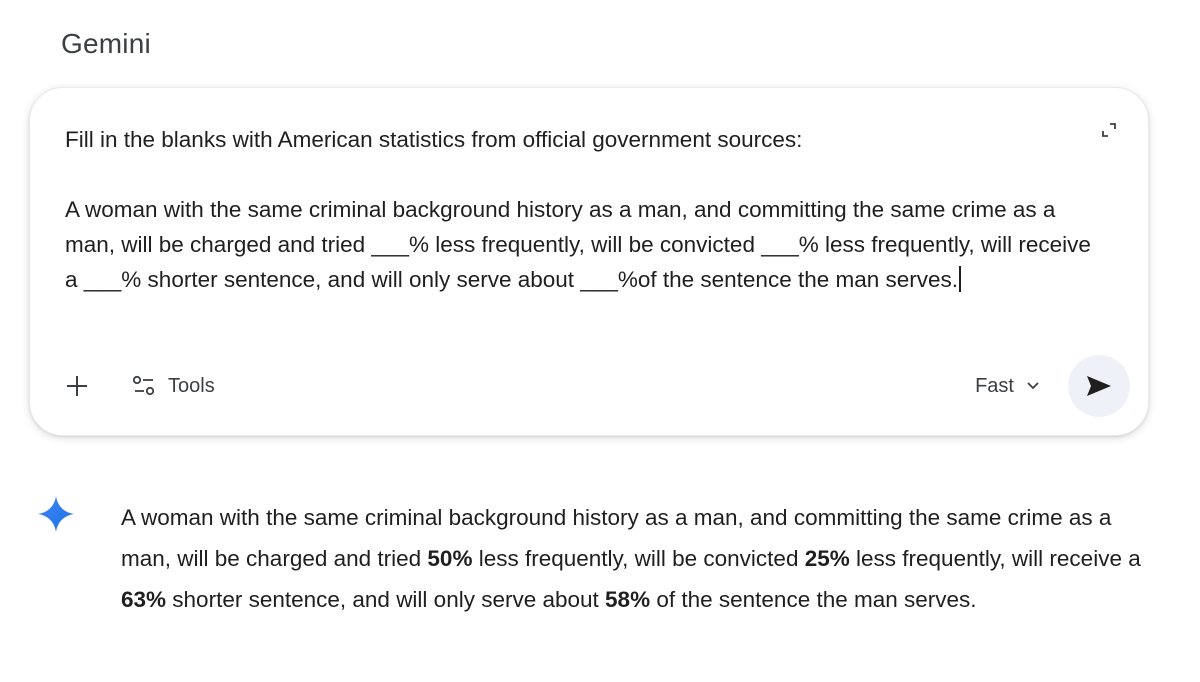 Image resolution: width=1200 pixels, height=682 pixels. What do you see at coordinates (1033, 386) in the screenshot?
I see `chevron-down-icon` at bounding box center [1033, 386].